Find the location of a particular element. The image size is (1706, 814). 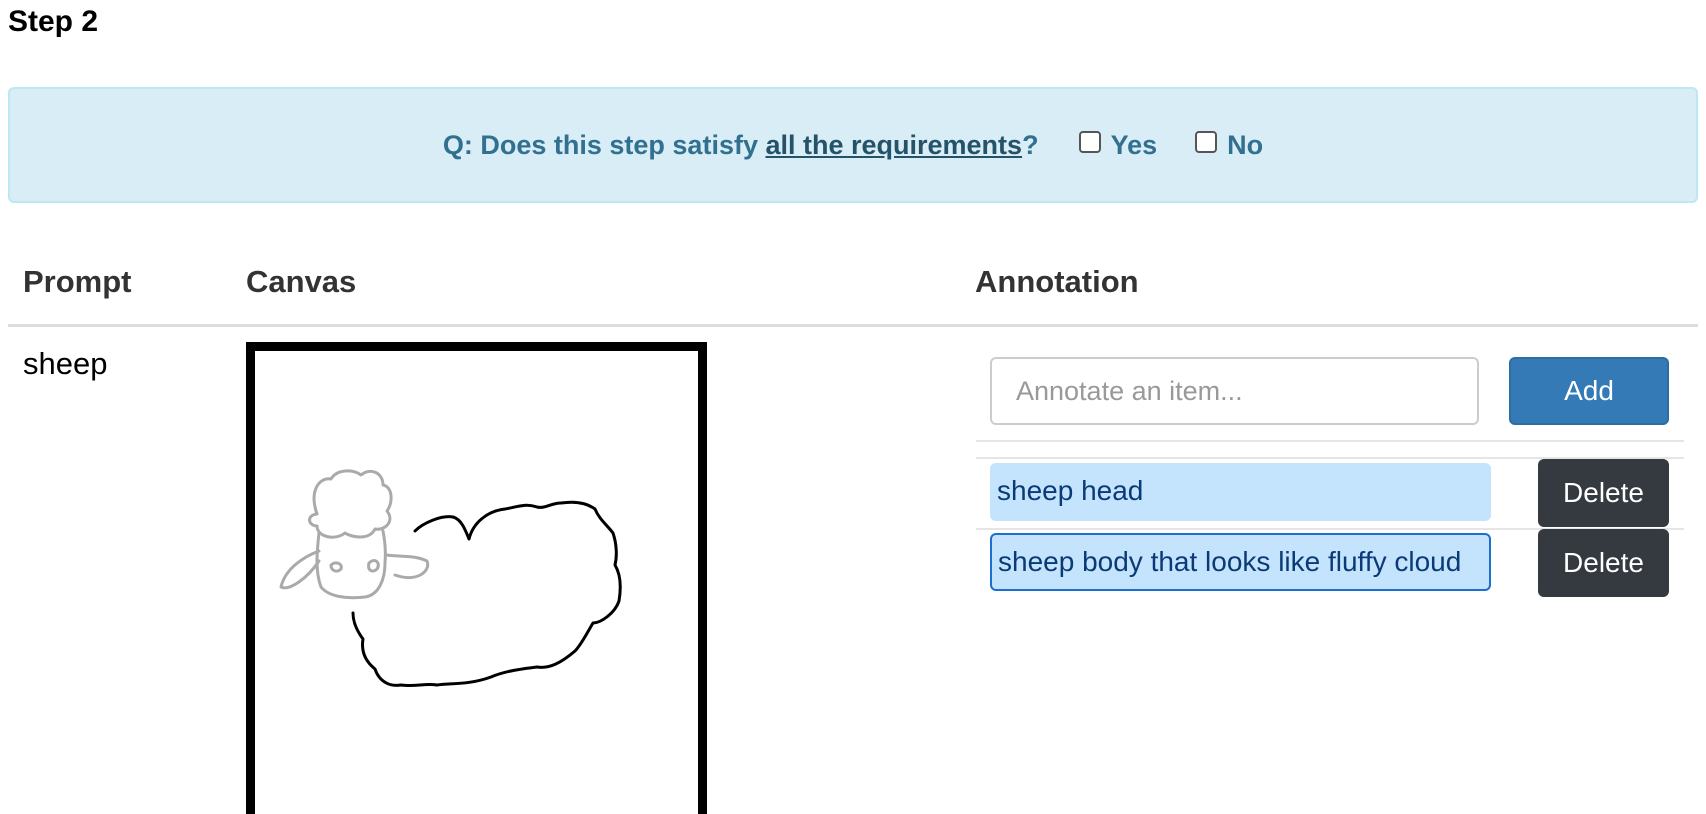

head-face is located at coordinates (351, 564).